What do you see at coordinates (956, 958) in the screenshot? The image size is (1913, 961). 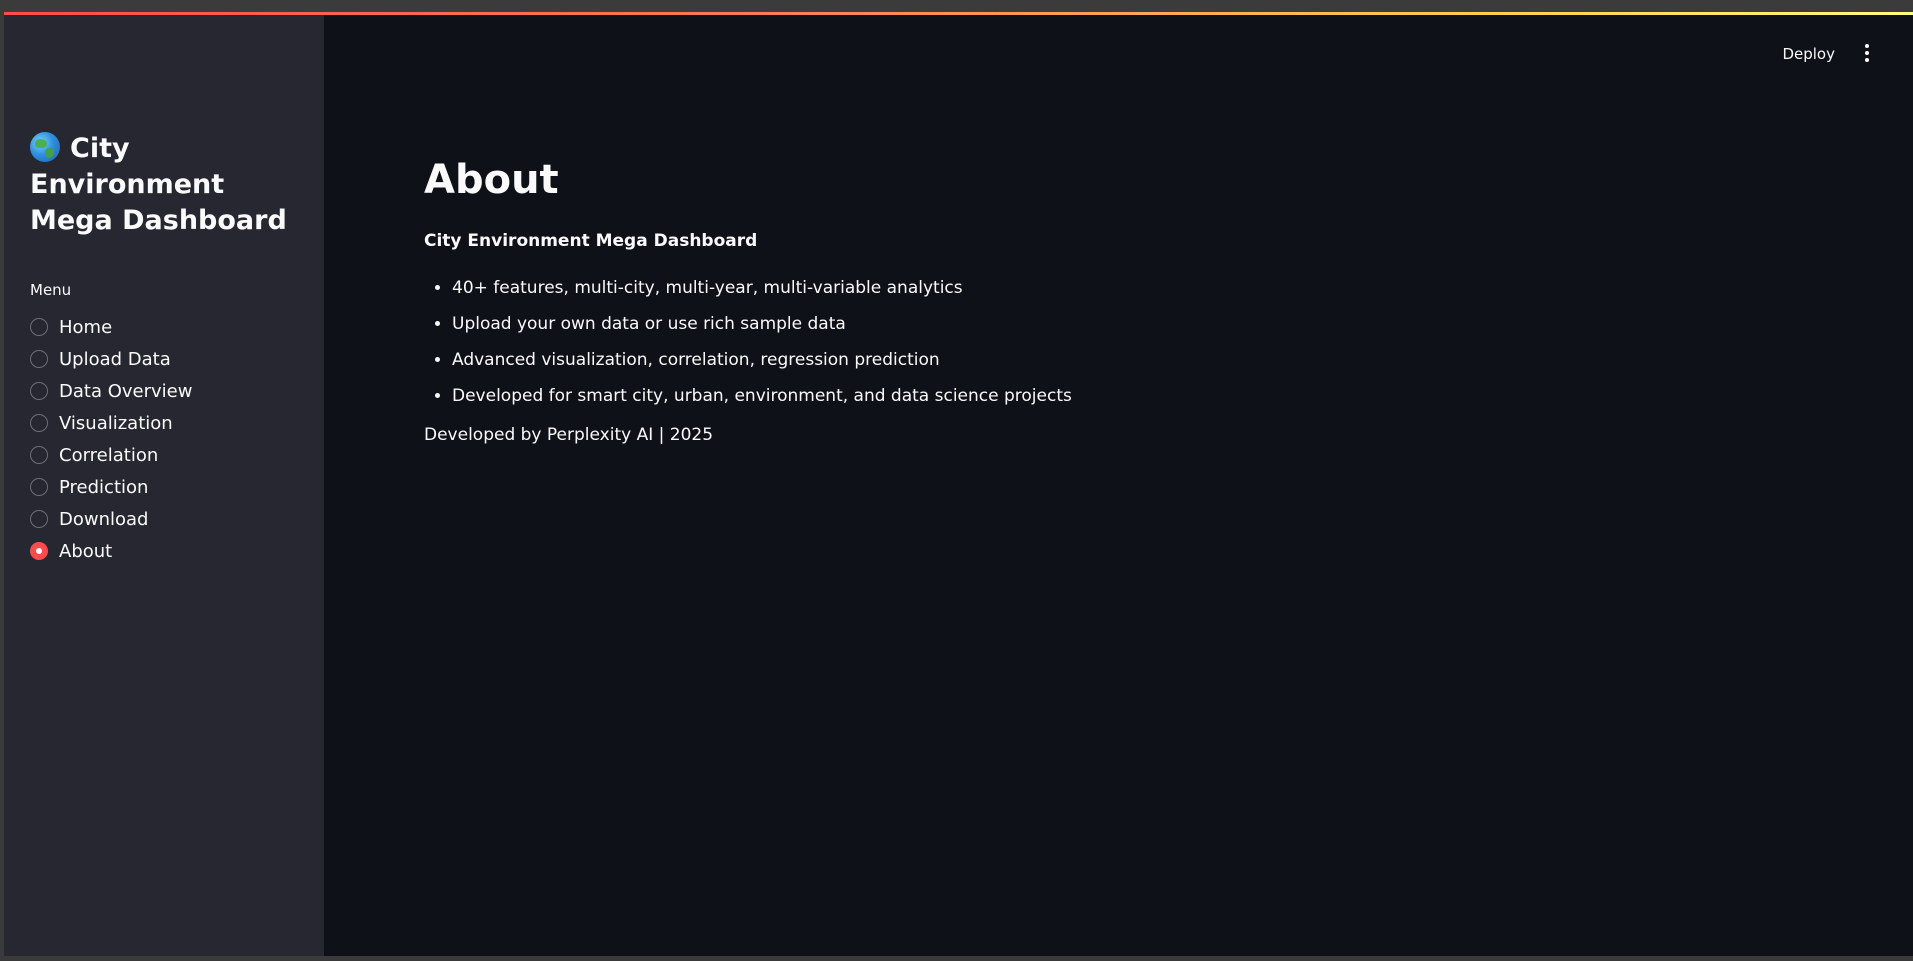 I see `browser-bottom-strip` at bounding box center [956, 958].